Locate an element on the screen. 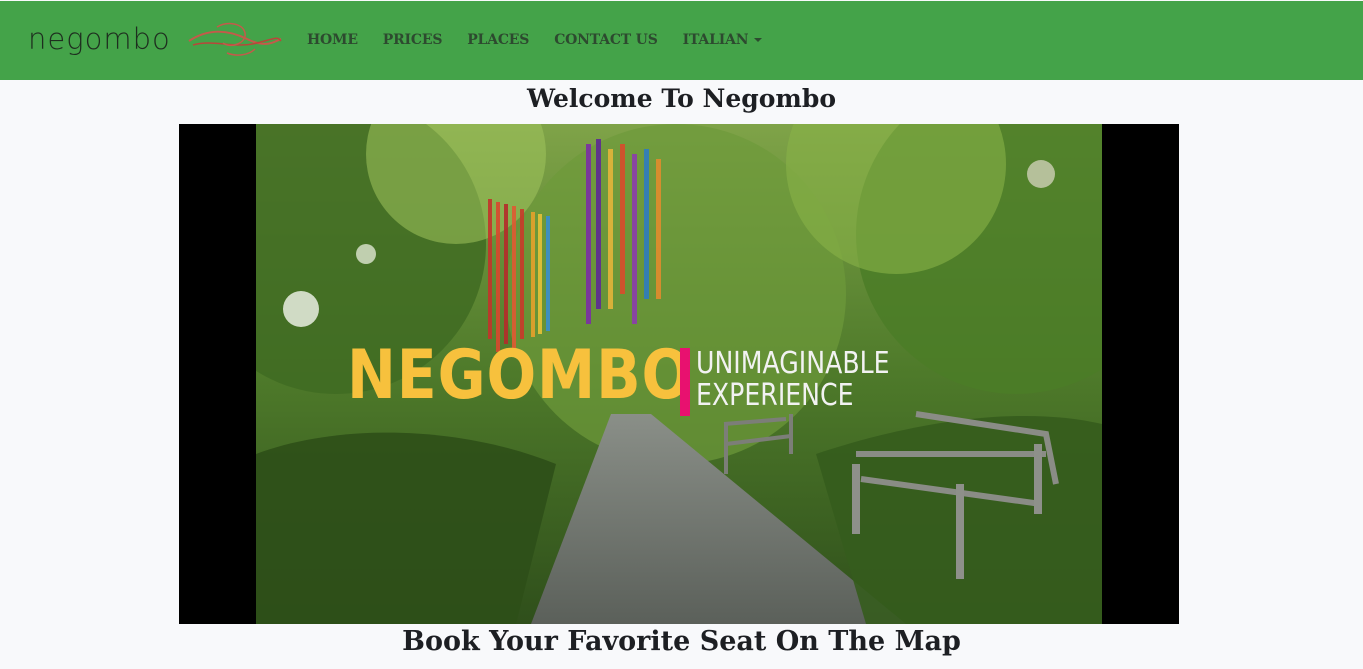  caret-down-icon is located at coordinates (758, 40).